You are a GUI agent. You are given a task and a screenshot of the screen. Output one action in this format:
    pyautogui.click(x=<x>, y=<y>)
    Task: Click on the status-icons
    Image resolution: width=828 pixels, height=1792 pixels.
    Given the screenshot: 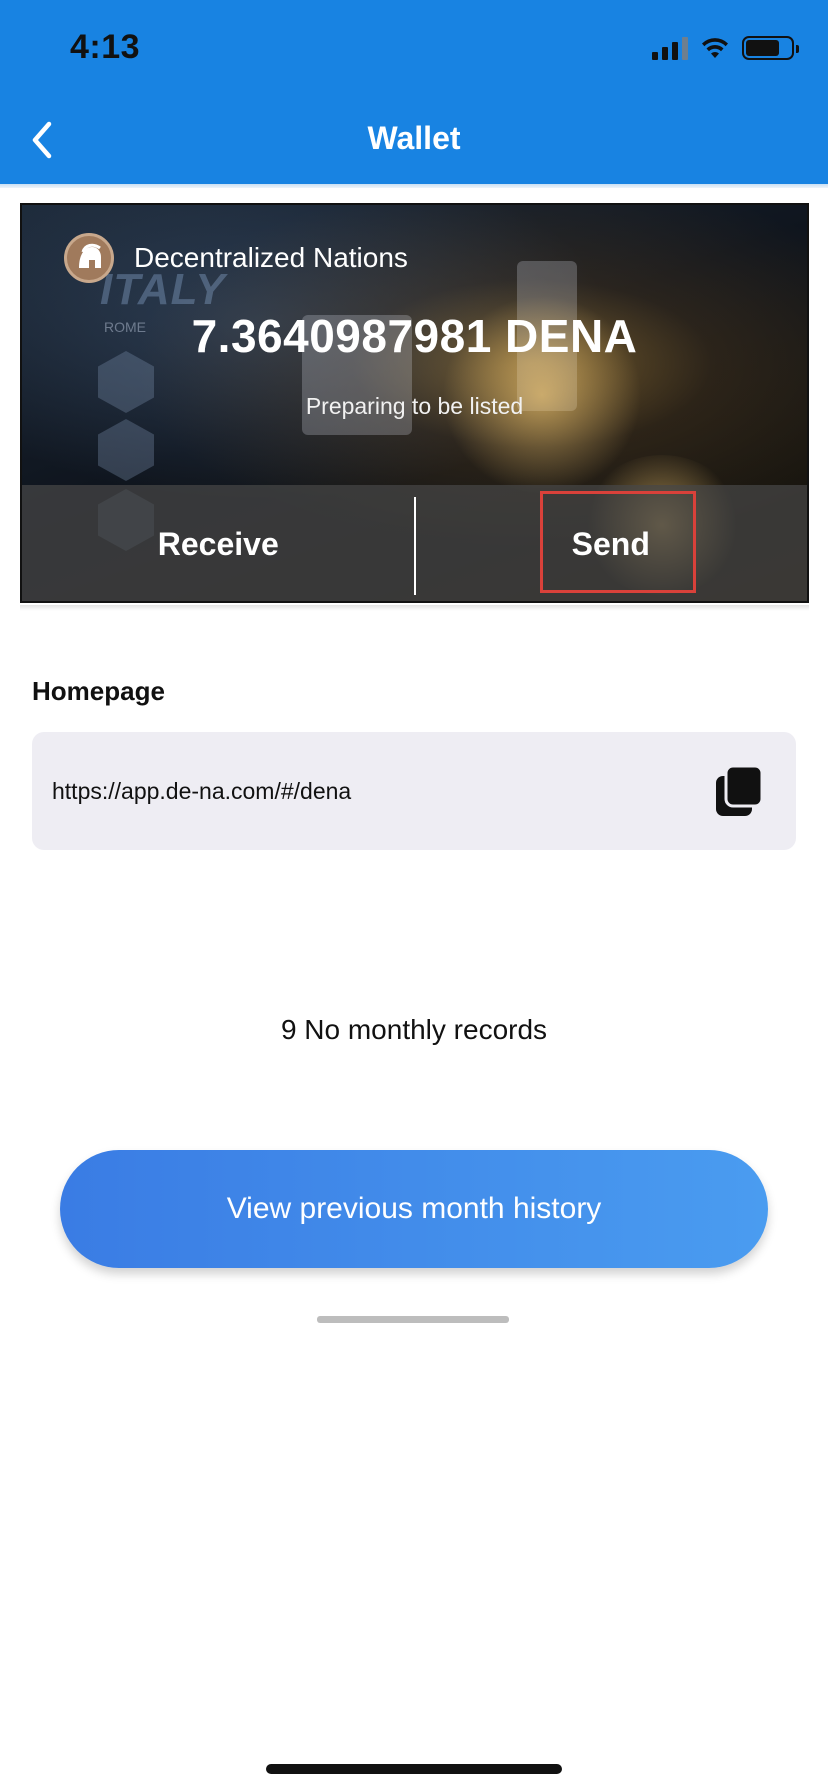 What is the action you would take?
    pyautogui.click(x=725, y=48)
    